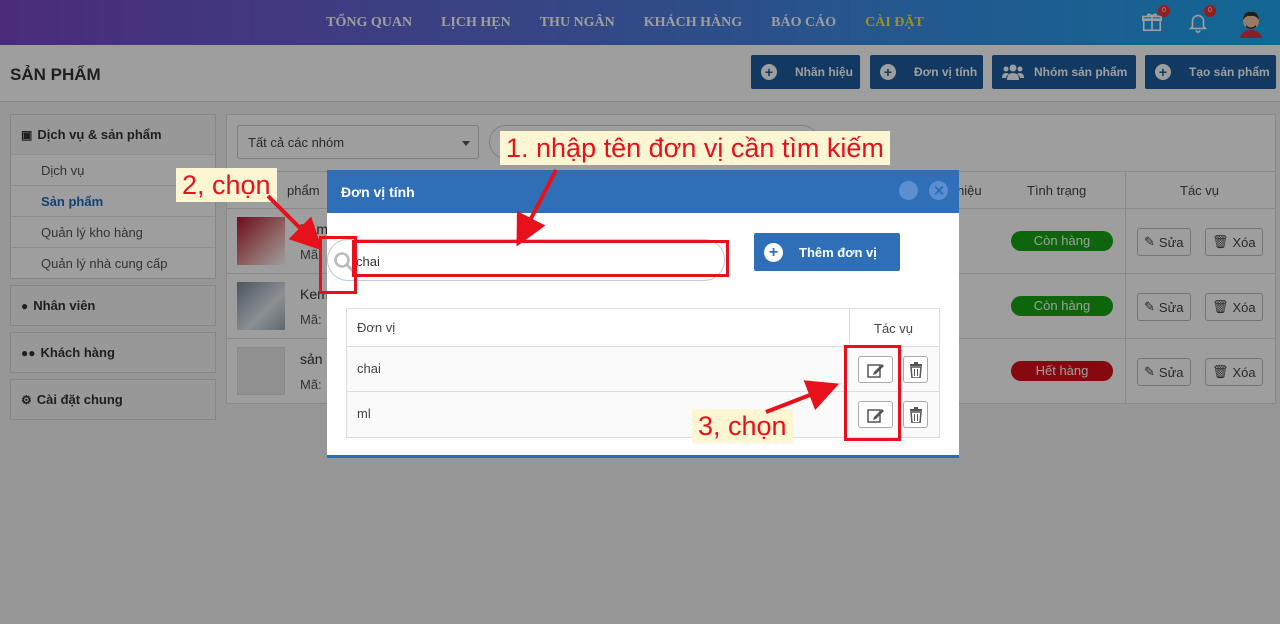 Image resolution: width=1280 pixels, height=624 pixels. I want to click on annotation-step3: 3, chọn, so click(742, 426).